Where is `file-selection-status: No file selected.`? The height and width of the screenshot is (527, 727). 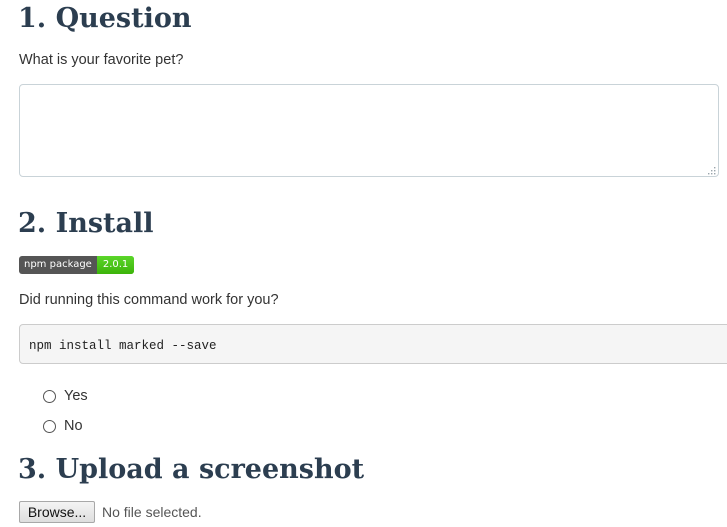
file-selection-status: No file selected. is located at coordinates (152, 512).